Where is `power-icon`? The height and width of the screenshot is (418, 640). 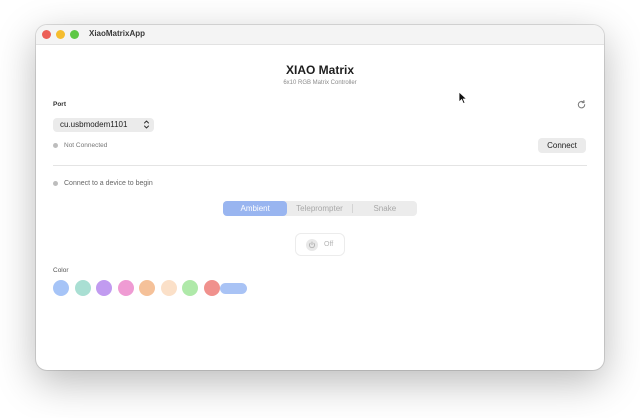 power-icon is located at coordinates (312, 245).